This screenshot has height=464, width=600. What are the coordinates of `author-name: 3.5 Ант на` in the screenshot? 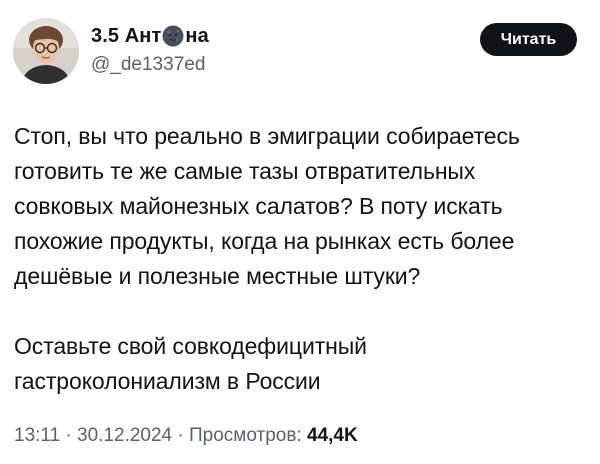 It's located at (150, 36).